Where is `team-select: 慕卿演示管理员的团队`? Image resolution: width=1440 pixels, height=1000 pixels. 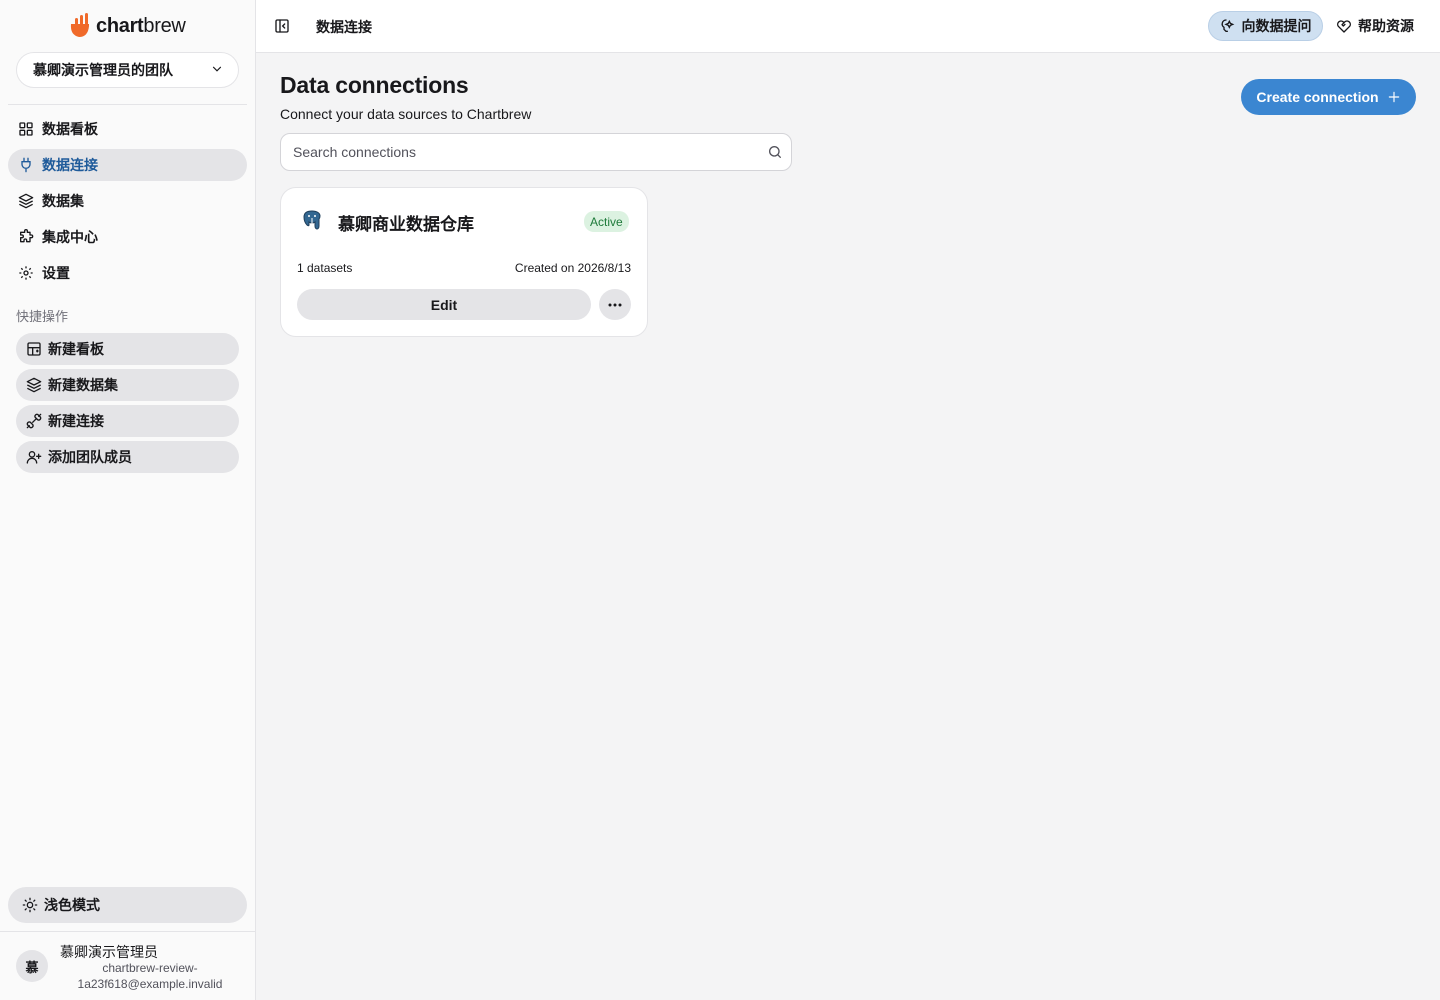 team-select: 慕卿演示管理员的团队 is located at coordinates (127, 70).